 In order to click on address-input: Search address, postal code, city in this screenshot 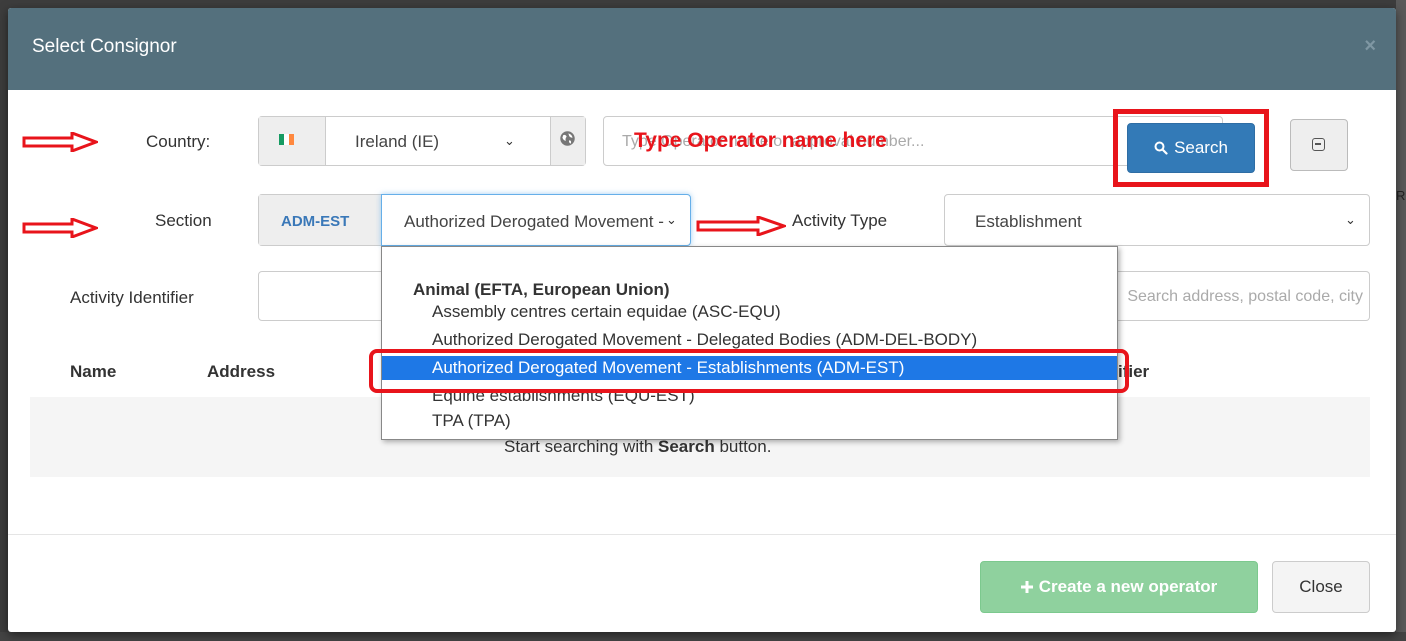, I will do `click(1239, 296)`.